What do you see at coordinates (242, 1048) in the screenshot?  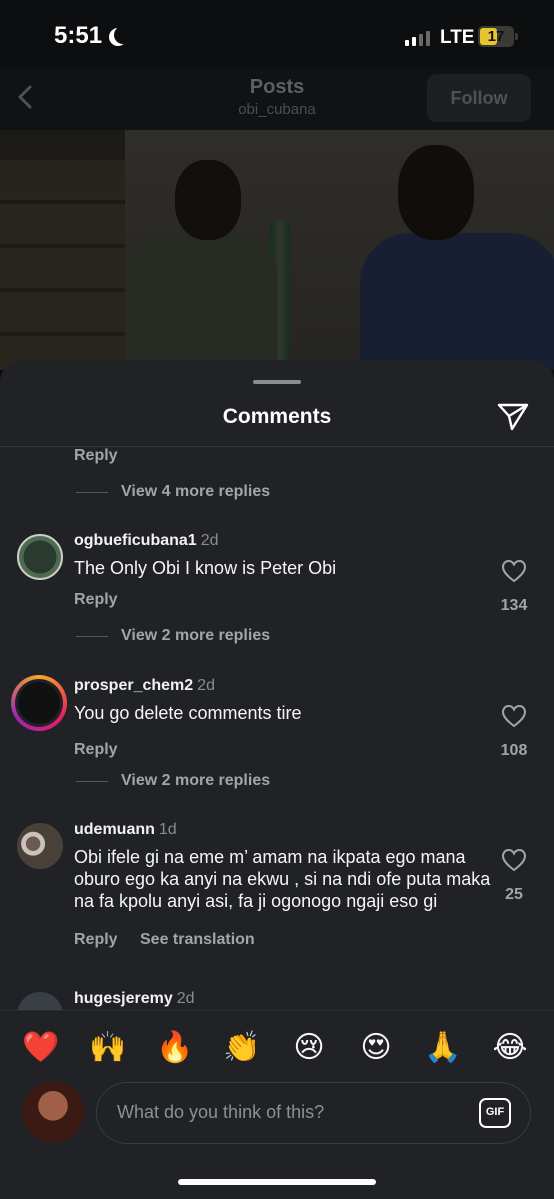 I see `emoji-clapping: 👏` at bounding box center [242, 1048].